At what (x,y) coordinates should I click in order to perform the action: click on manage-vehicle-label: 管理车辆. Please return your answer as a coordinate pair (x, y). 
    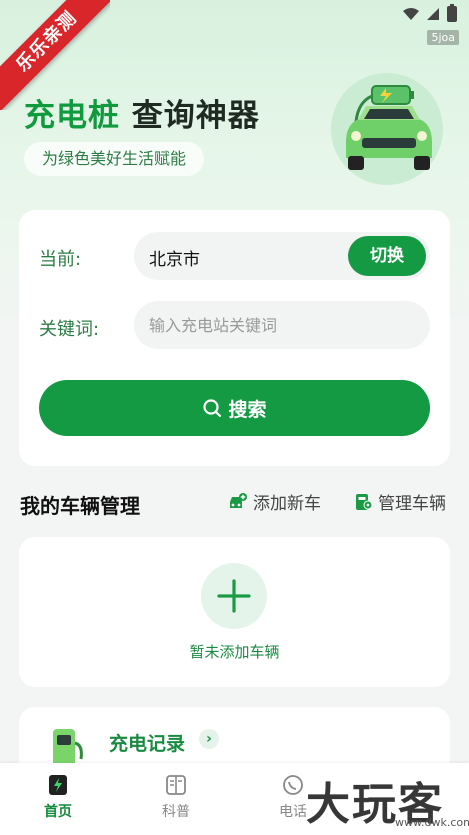
    Looking at the image, I should click on (412, 504).